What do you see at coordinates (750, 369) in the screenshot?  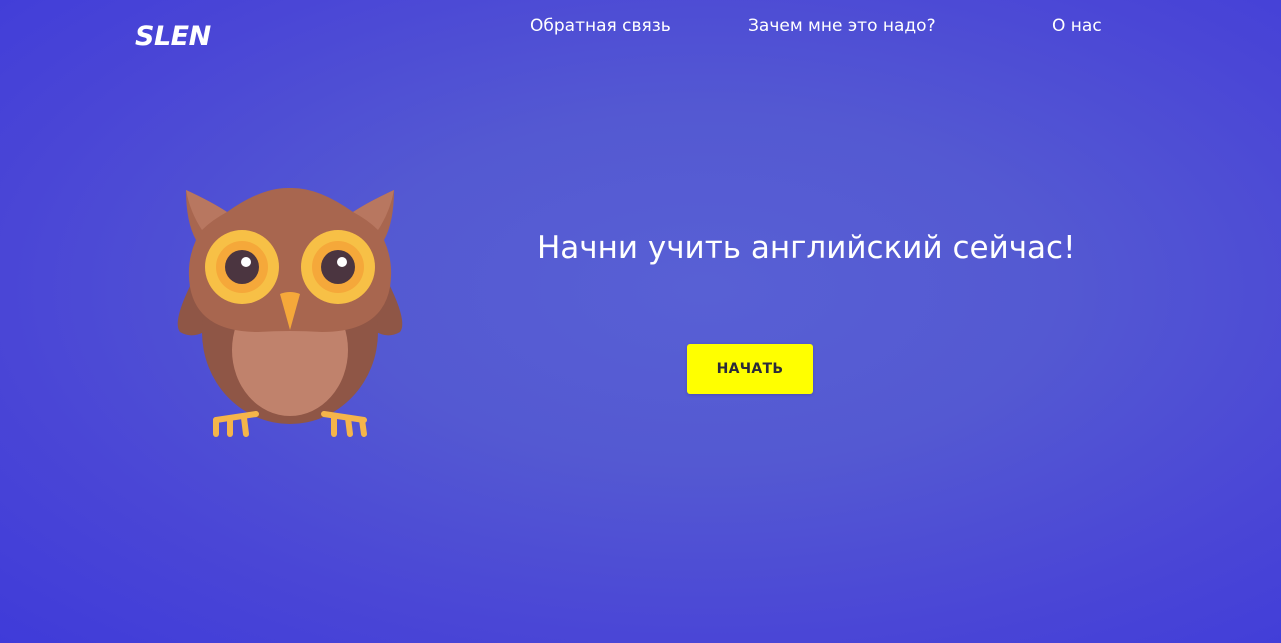 I see `start-button: НАЧАТЬ` at bounding box center [750, 369].